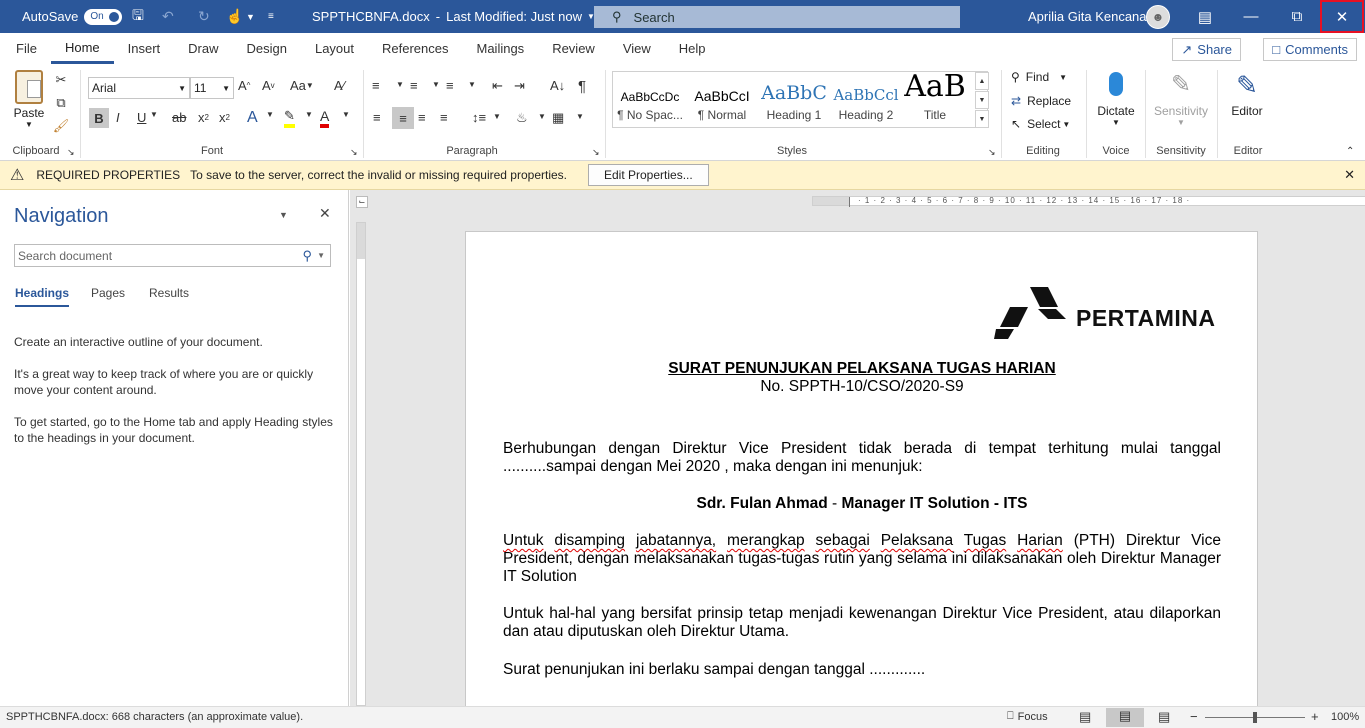 Image resolution: width=1365 pixels, height=728 pixels. What do you see at coordinates (794, 99) in the screenshot?
I see `style-heading-1: AaBbC Heading 1` at bounding box center [794, 99].